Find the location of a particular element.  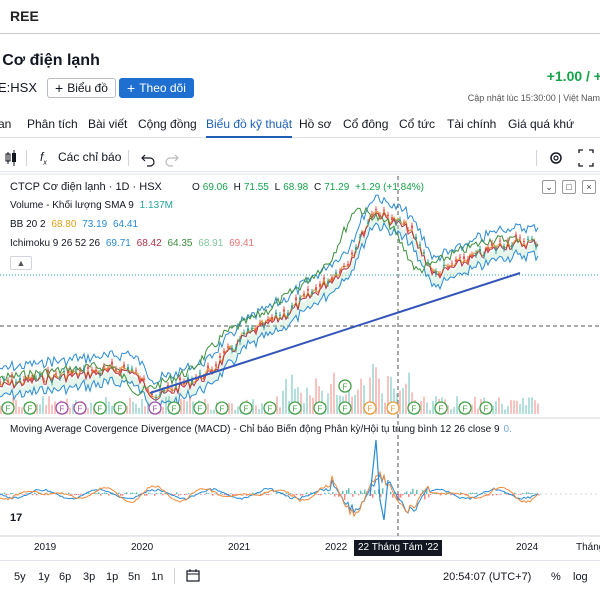

pane-down-icon: ⌄ is located at coordinates (549, 187).